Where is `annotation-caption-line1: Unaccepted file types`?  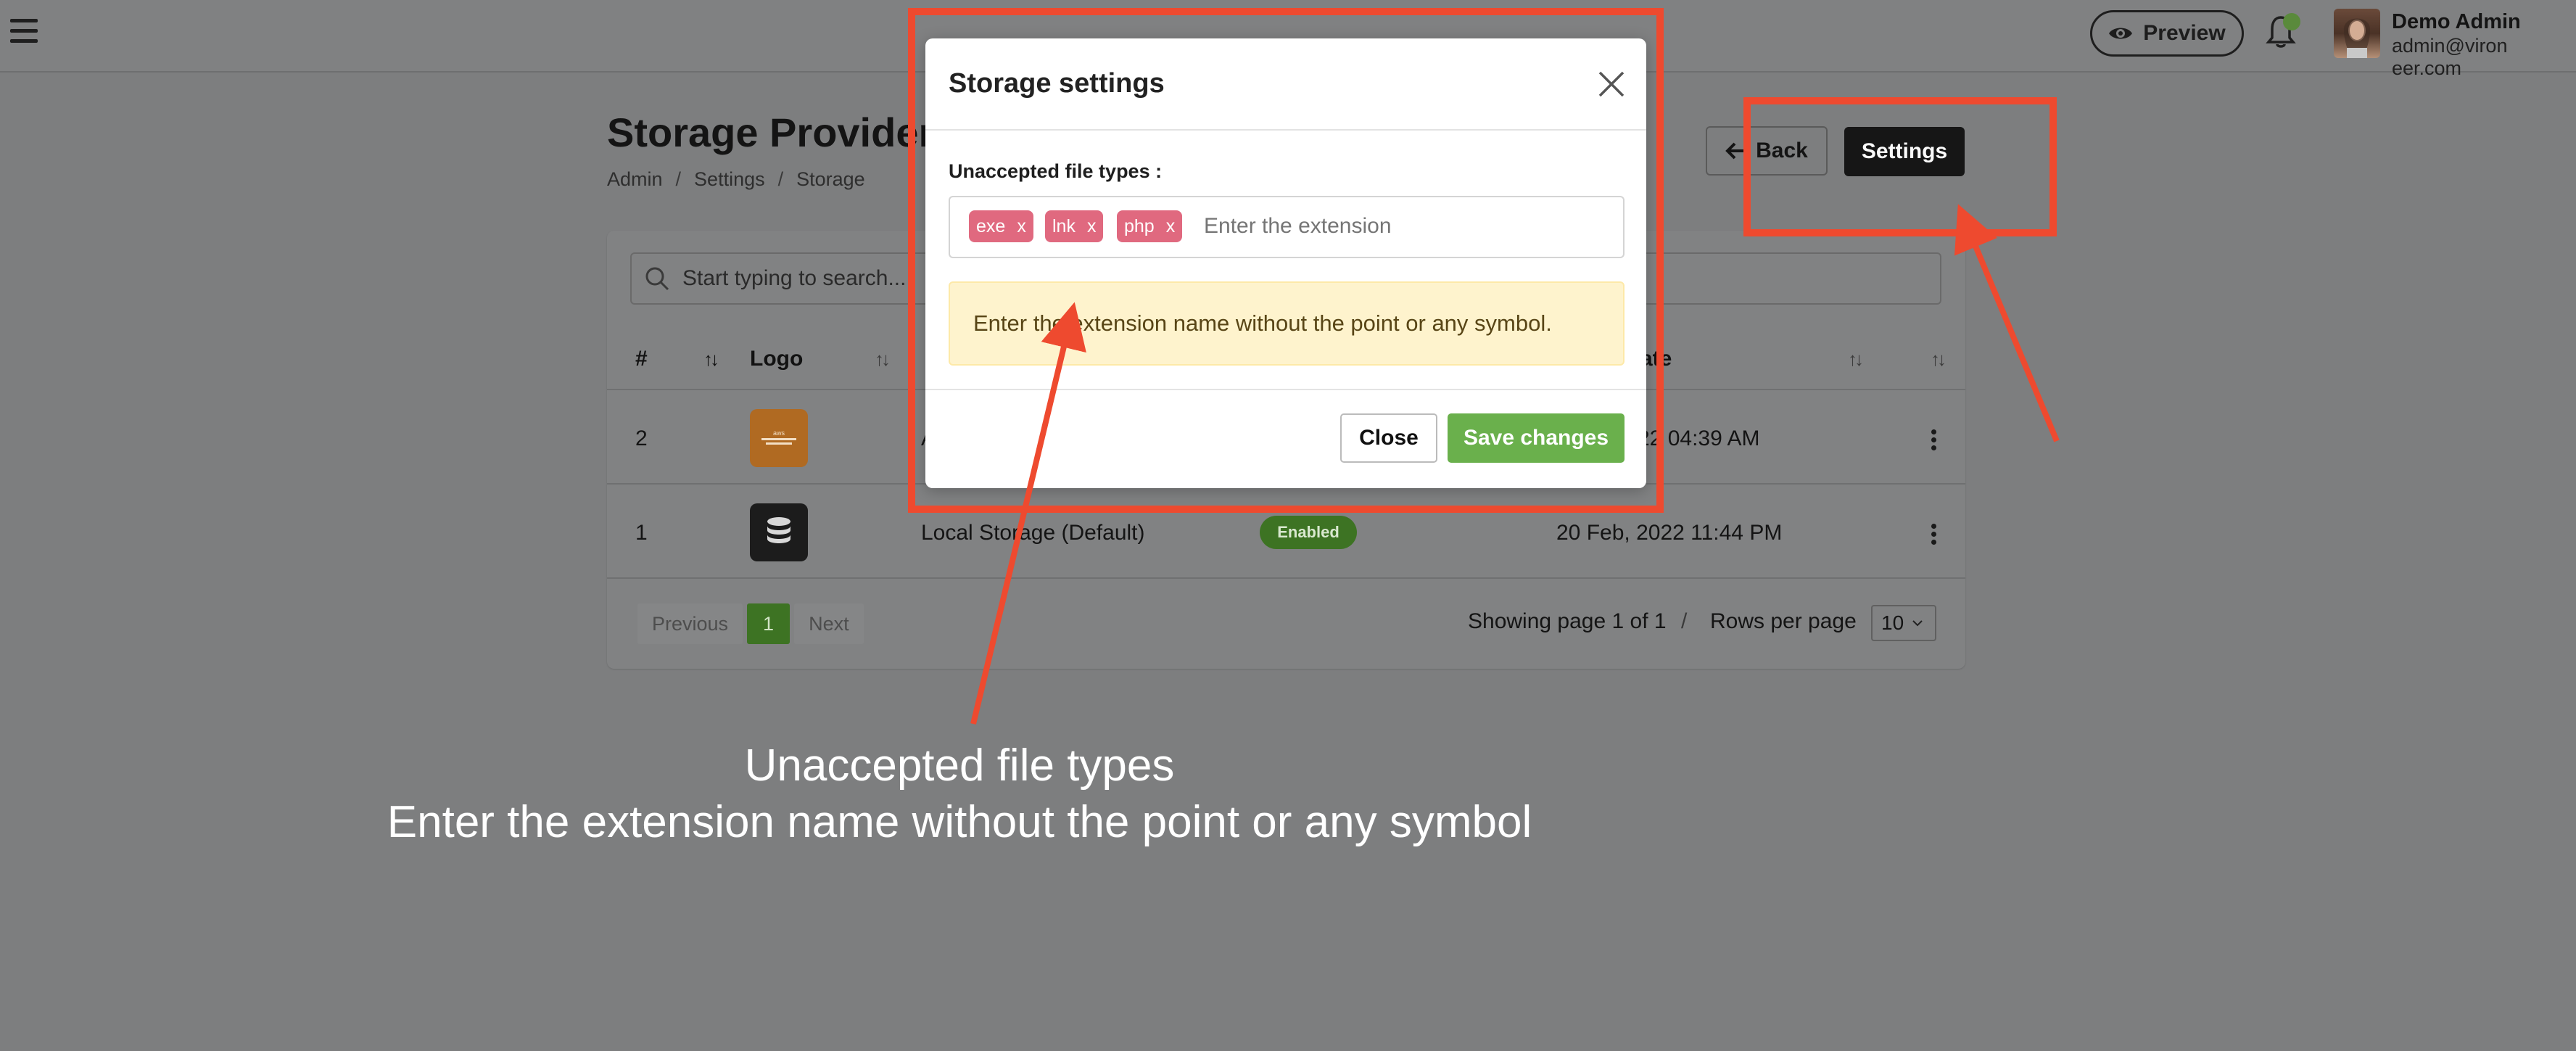
annotation-caption-line1: Unaccepted file types is located at coordinates (959, 766).